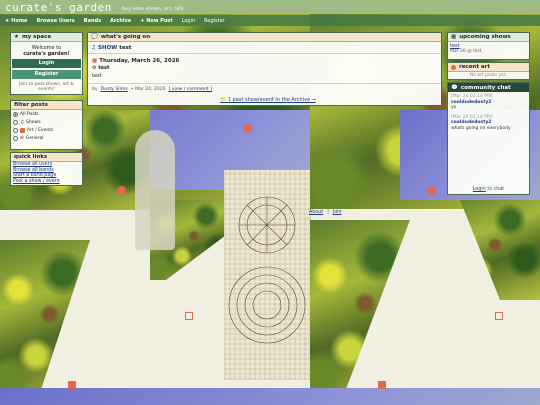 The width and height of the screenshot is (540, 405). Describe the element at coordinates (488, 46) in the screenshot. I see `upcoming-shows-panel: ▦ upcoming shows test Mar 26 @ test` at that location.